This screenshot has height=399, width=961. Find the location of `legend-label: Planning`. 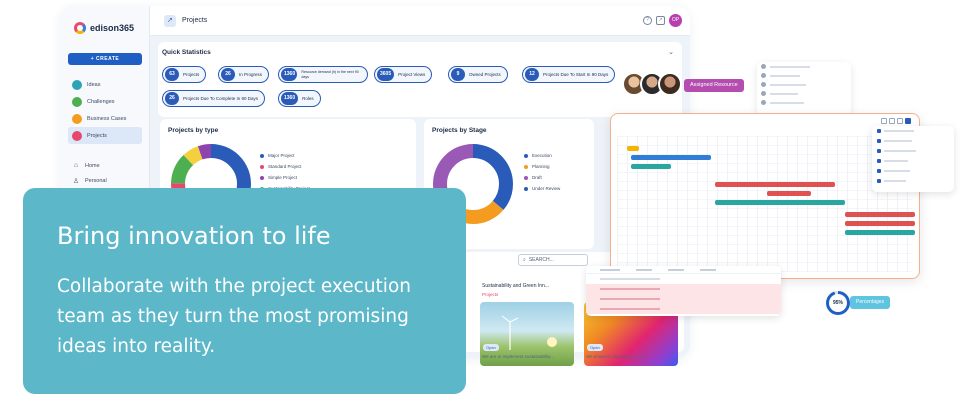

legend-label: Planning is located at coordinates (541, 166).